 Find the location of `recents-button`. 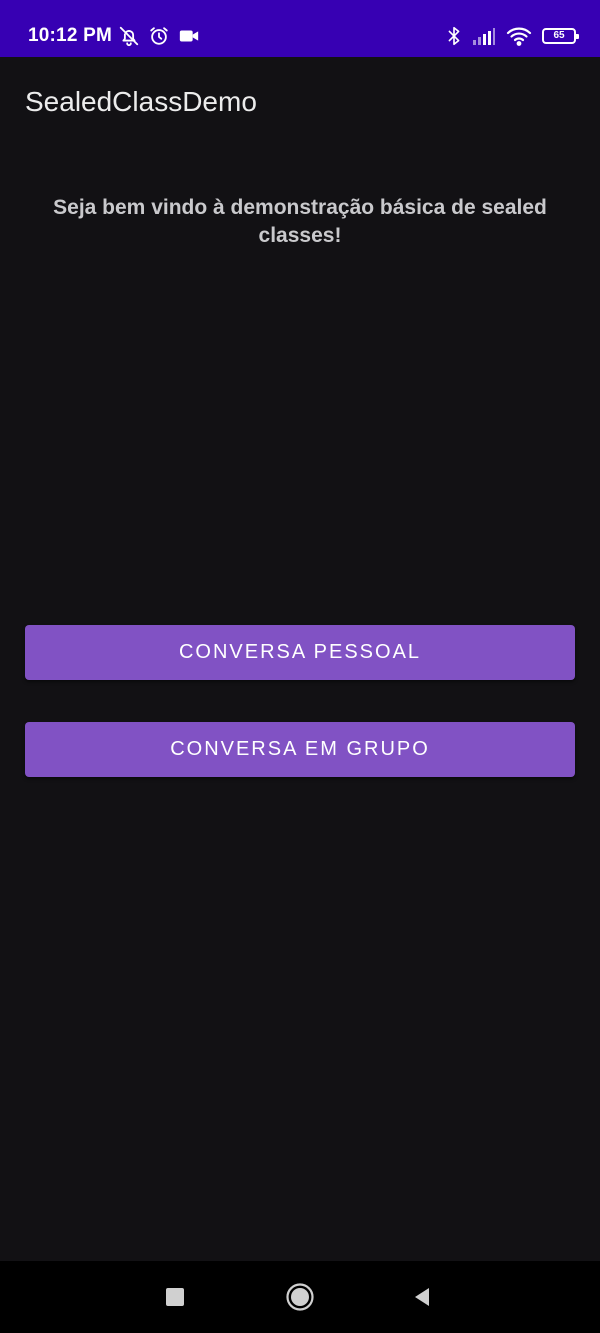

recents-button is located at coordinates (175, 1297).